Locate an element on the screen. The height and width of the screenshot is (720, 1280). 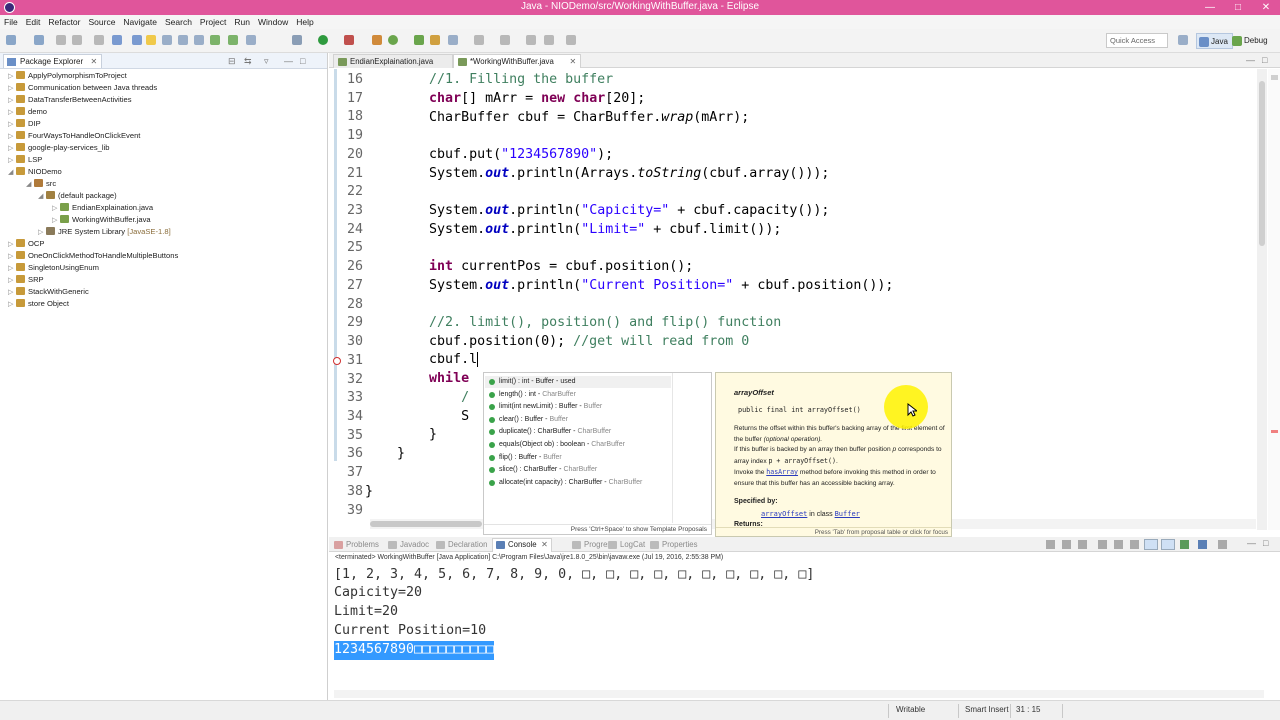
tab-logcat: LogCat is located at coordinates (626, 545).